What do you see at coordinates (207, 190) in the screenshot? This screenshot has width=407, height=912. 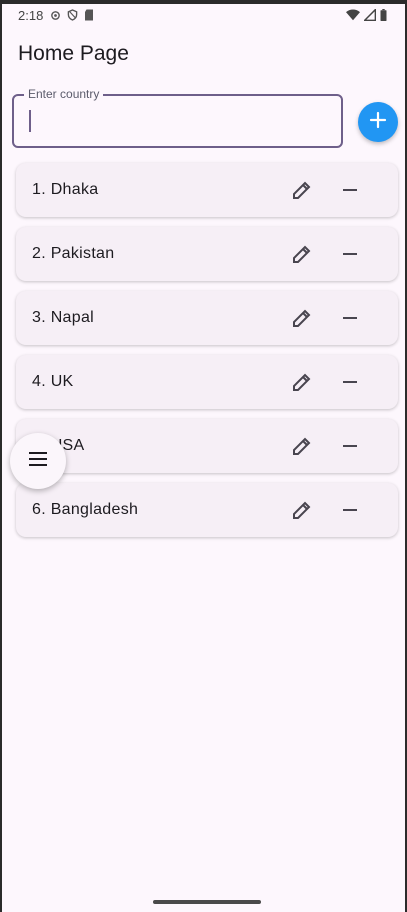 I see `list-item: 1. Dhaka` at bounding box center [207, 190].